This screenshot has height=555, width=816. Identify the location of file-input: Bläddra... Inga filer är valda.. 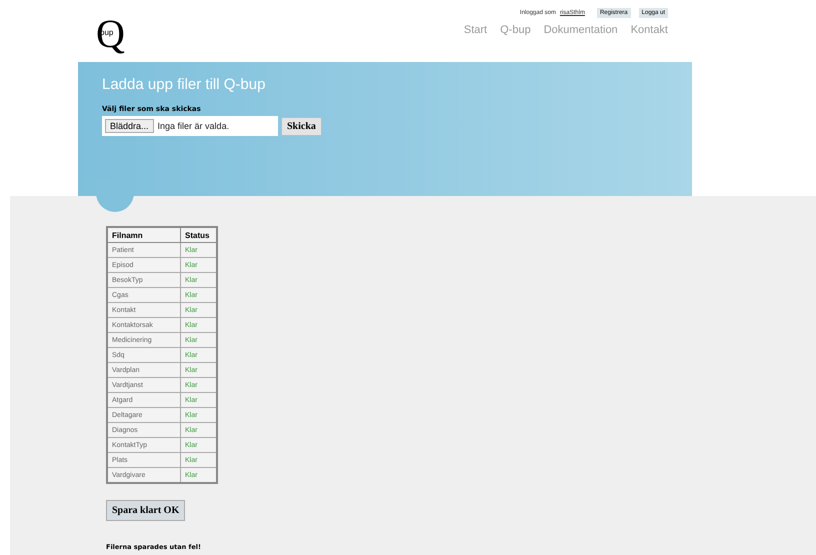
(190, 126).